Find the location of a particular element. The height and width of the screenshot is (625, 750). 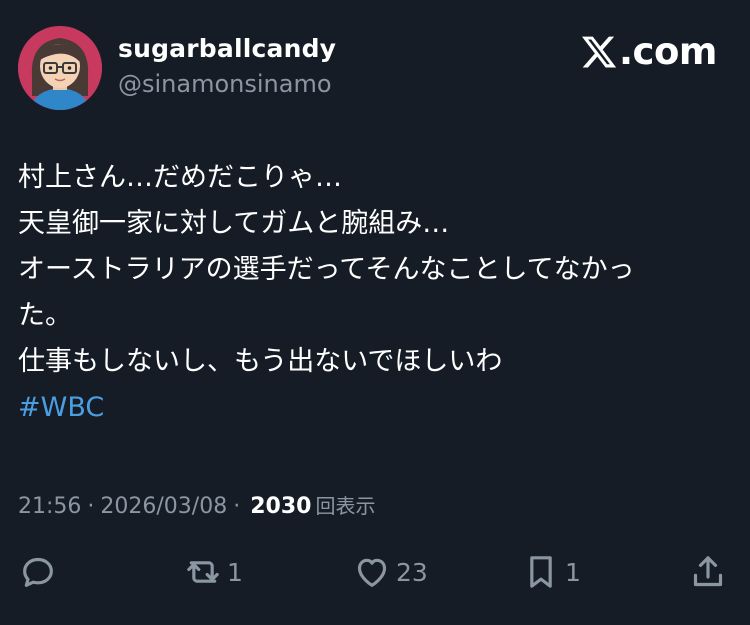

tweet-line: 仕事もしないし、もう出ないでほしいわ is located at coordinates (260, 361).